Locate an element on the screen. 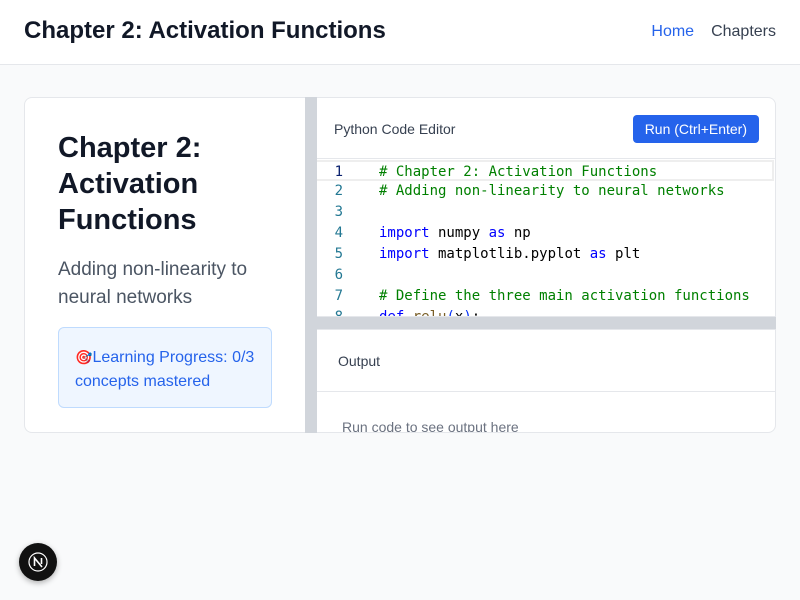 The height and width of the screenshot is (600, 800). output-header: Output is located at coordinates (546, 361).